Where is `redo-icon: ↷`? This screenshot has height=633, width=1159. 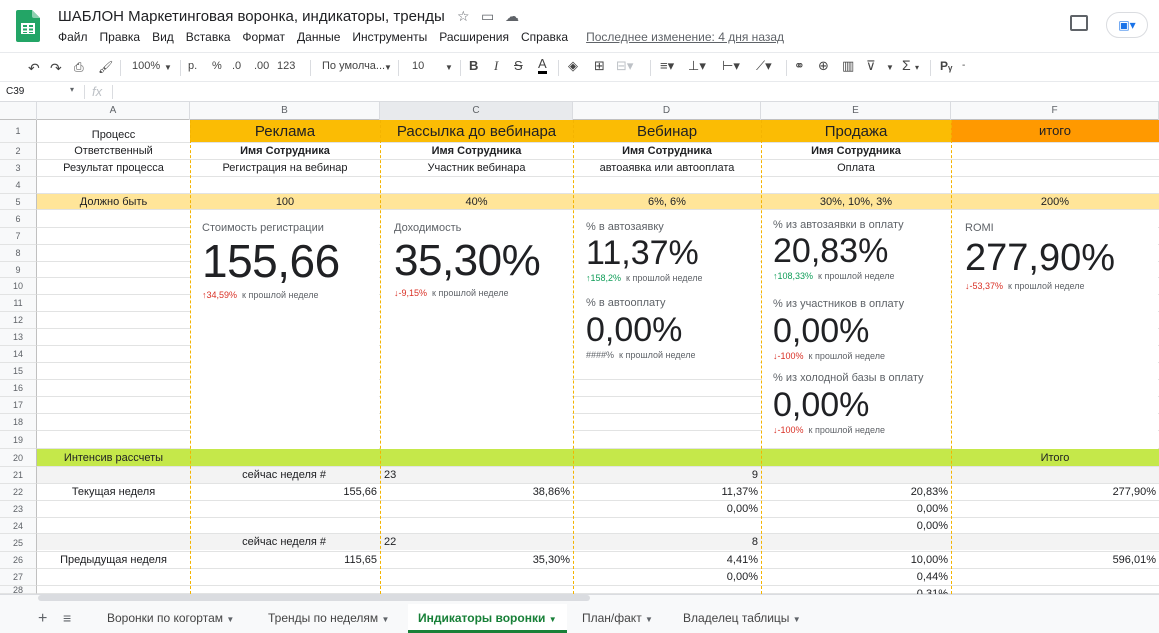
redo-icon: ↷ is located at coordinates (56, 68).